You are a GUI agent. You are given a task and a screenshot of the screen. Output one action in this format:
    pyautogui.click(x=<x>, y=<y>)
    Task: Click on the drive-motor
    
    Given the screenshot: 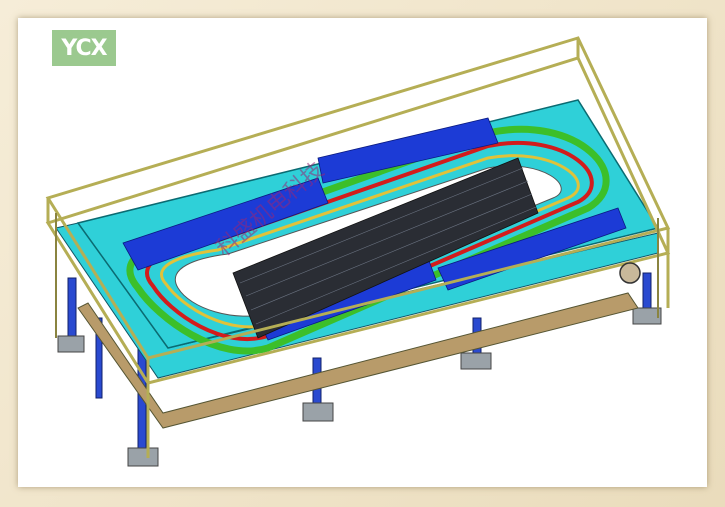 What is the action you would take?
    pyautogui.click(x=630, y=273)
    